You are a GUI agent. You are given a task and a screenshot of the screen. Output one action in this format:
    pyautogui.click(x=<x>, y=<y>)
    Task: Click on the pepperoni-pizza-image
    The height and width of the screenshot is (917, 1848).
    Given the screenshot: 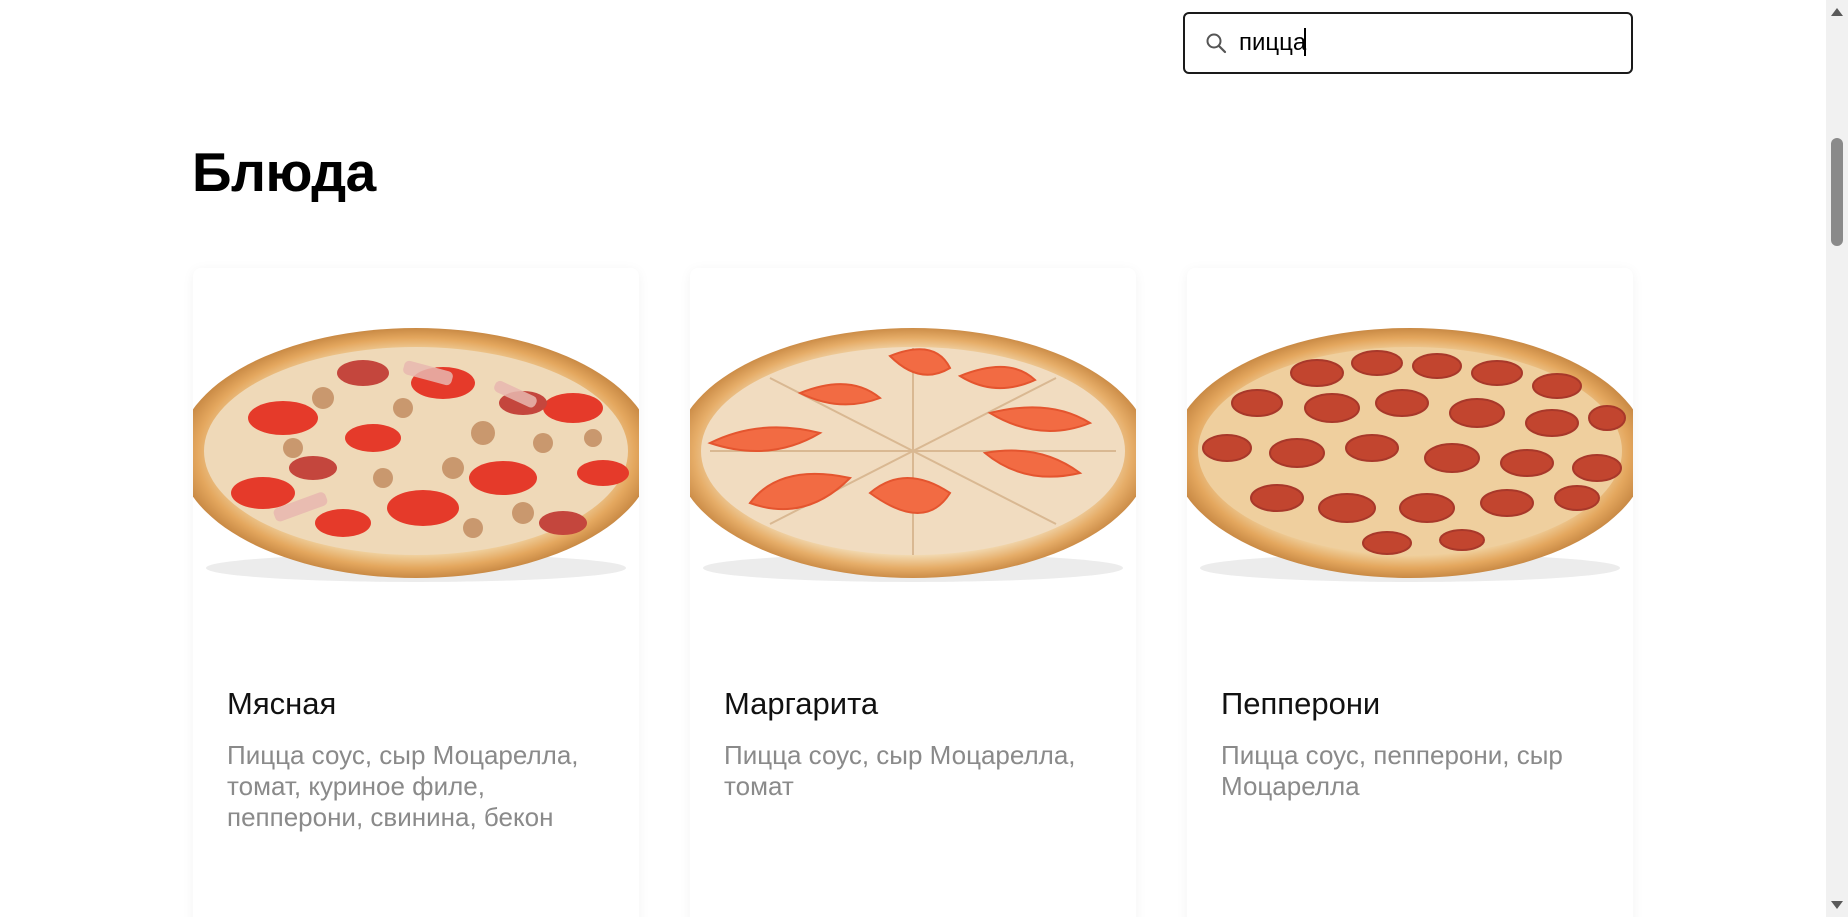 What is the action you would take?
    pyautogui.click(x=1410, y=455)
    